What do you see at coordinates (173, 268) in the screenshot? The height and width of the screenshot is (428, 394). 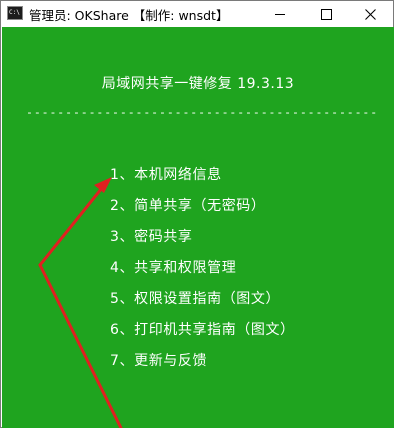 I see `menu-item-share-permissions: 4、共享和权限管理` at bounding box center [173, 268].